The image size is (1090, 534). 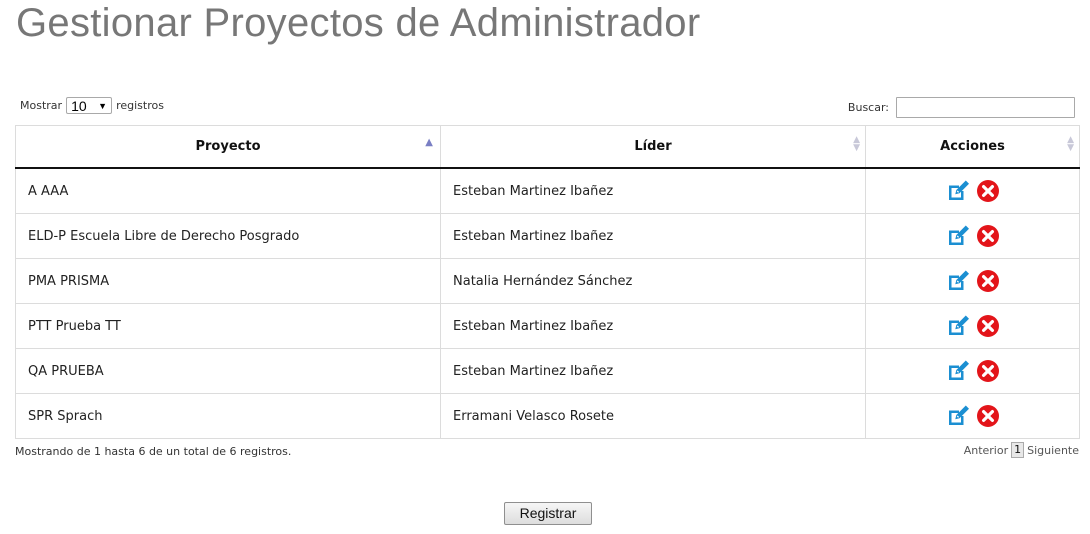 I want to click on page-length-select: 10 ▼, so click(x=89, y=105).